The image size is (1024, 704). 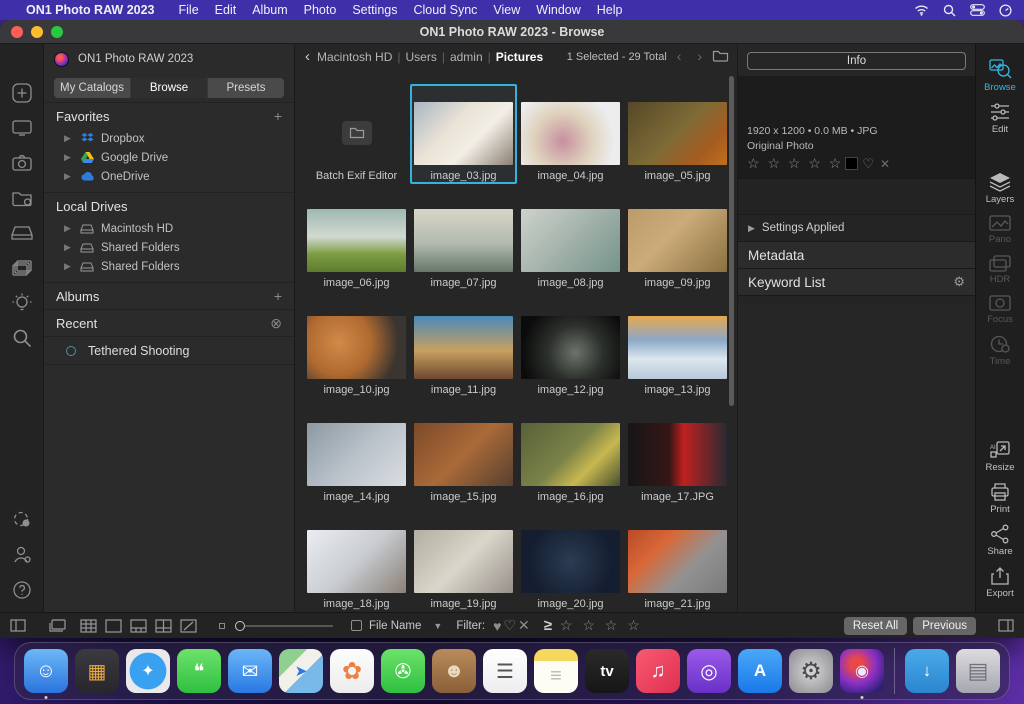 I want to click on grid-cell-image: image_05.jpg, so click(x=677, y=134).